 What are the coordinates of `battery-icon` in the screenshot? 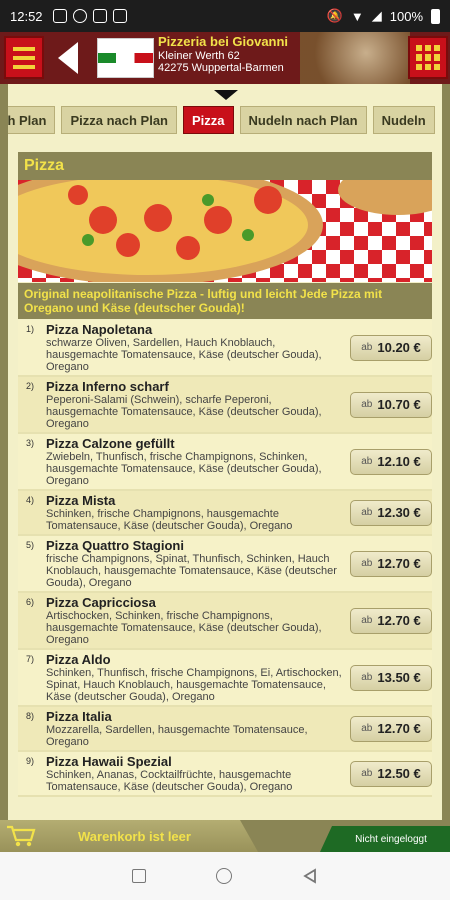 It's located at (435, 16).